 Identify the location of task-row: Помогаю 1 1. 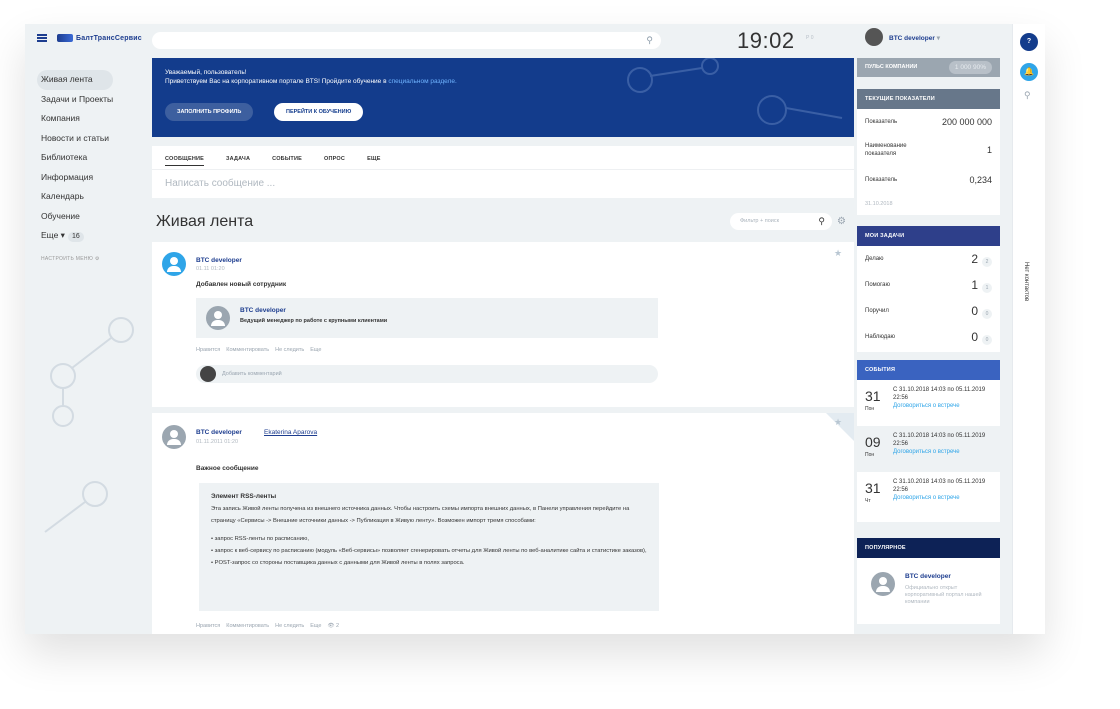
(928, 285).